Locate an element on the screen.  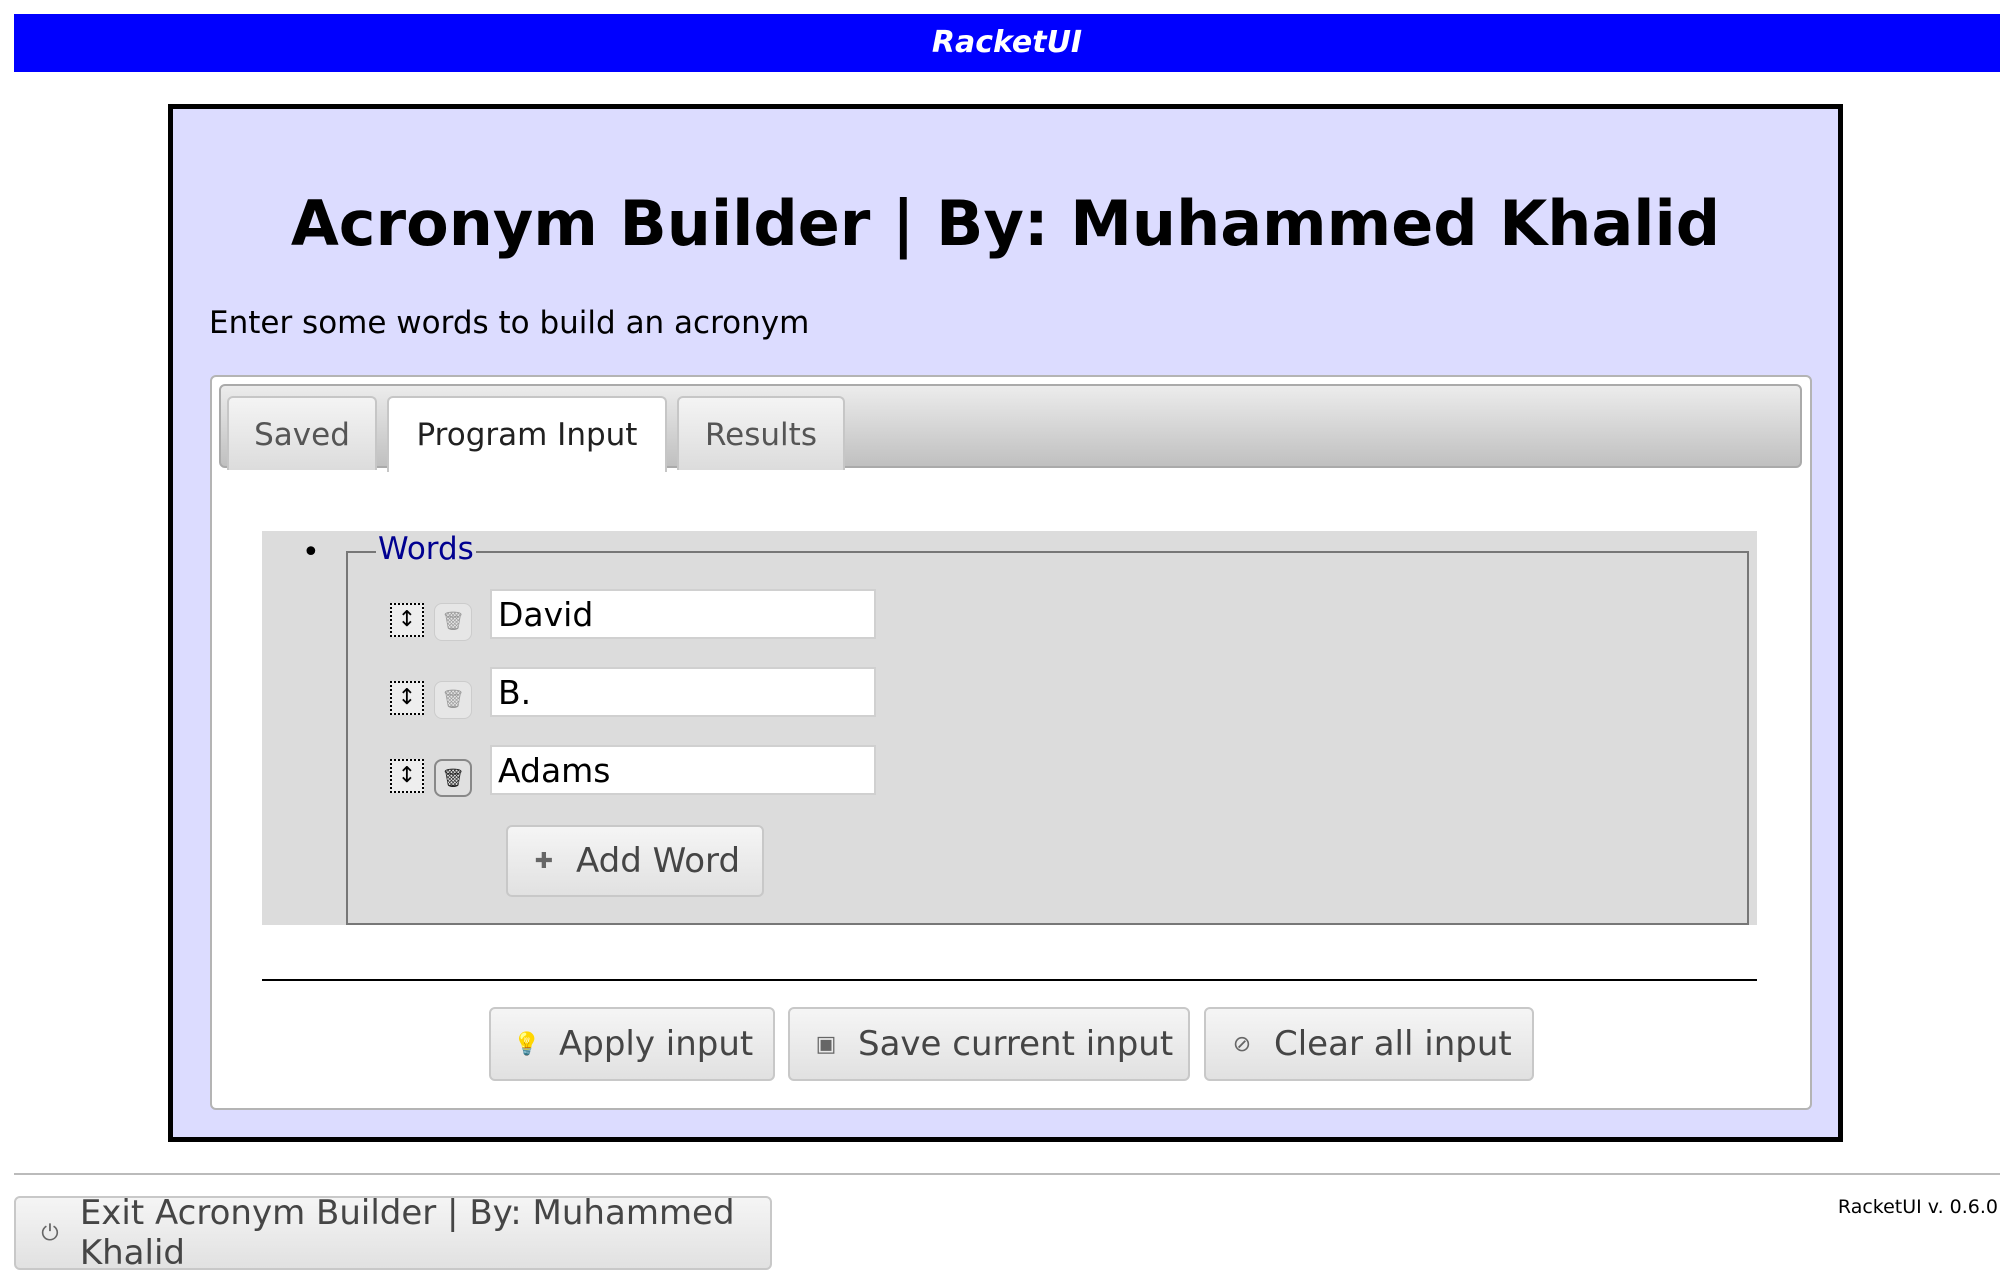
save-input-label: Save current input is located at coordinates (1016, 1044).